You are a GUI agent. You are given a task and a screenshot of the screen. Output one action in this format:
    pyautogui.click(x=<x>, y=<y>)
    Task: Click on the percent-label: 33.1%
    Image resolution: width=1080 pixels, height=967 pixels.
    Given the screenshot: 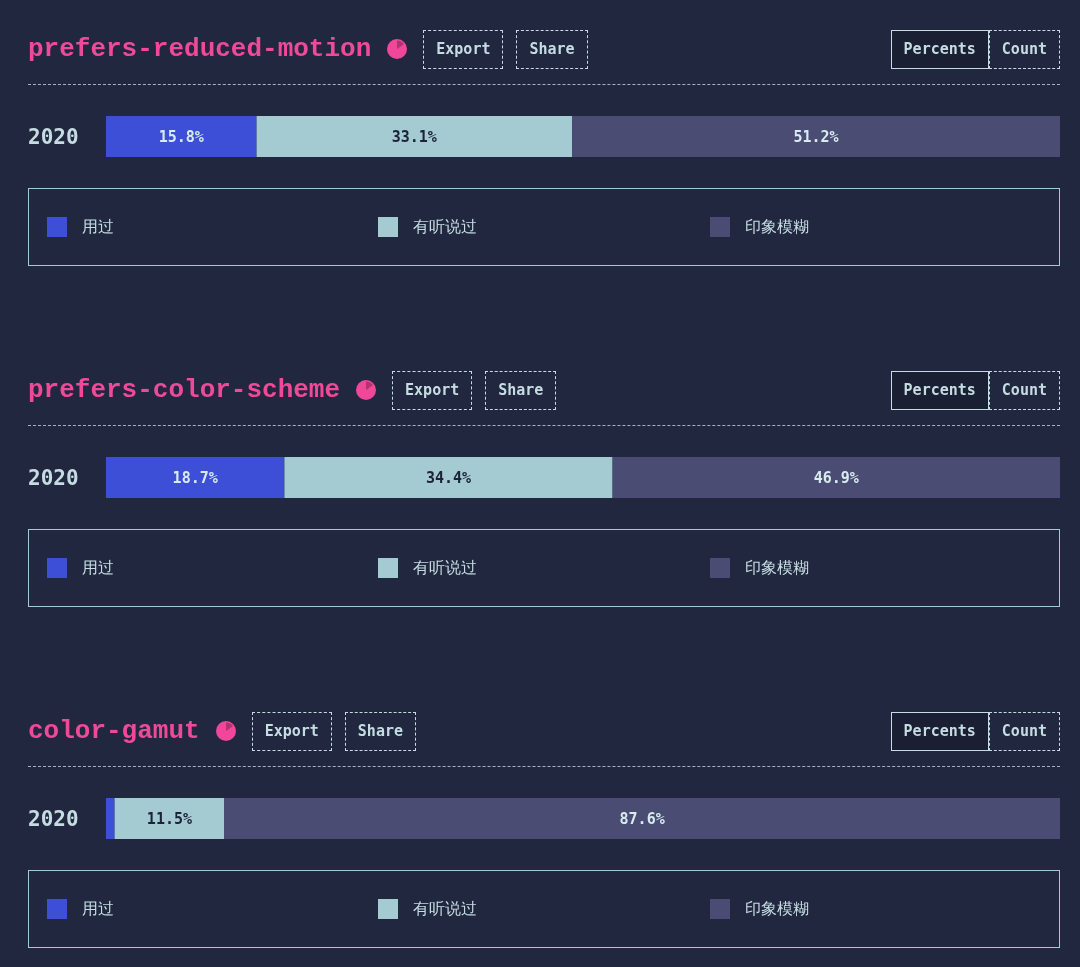 What is the action you would take?
    pyautogui.click(x=414, y=136)
    